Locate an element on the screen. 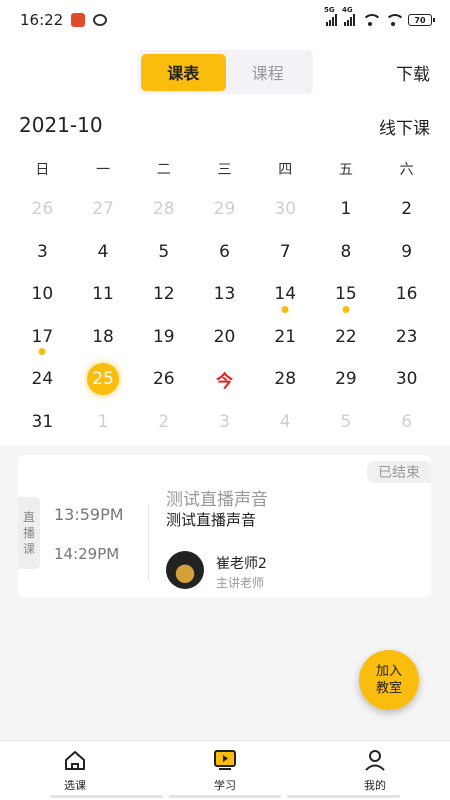 The height and width of the screenshot is (800, 450). day-number: 29 is located at coordinates (346, 379).